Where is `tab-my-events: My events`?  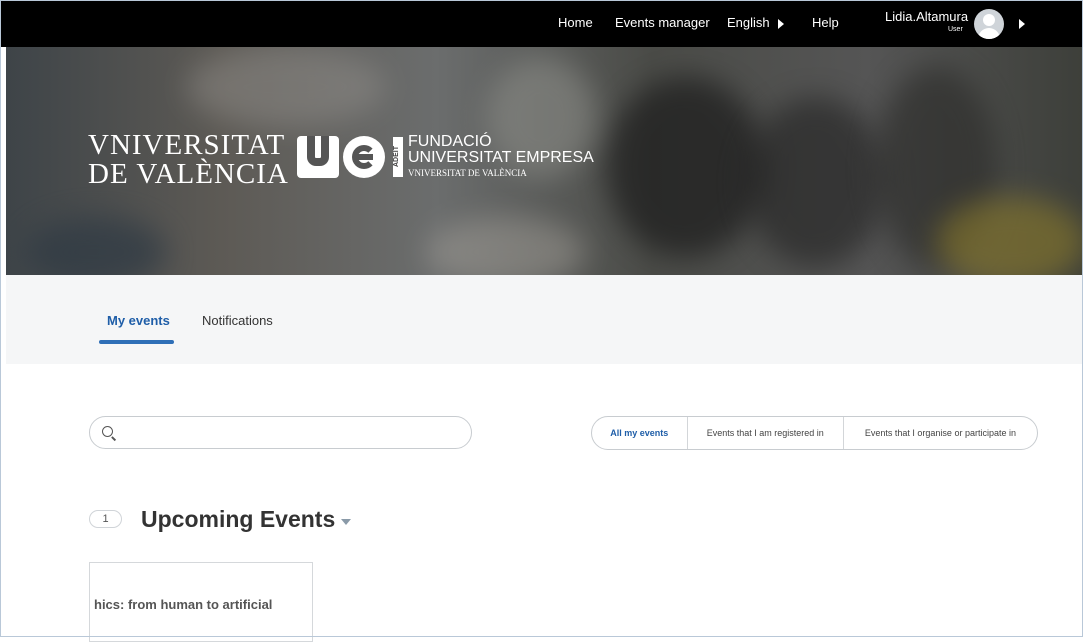 tab-my-events: My events is located at coordinates (138, 320).